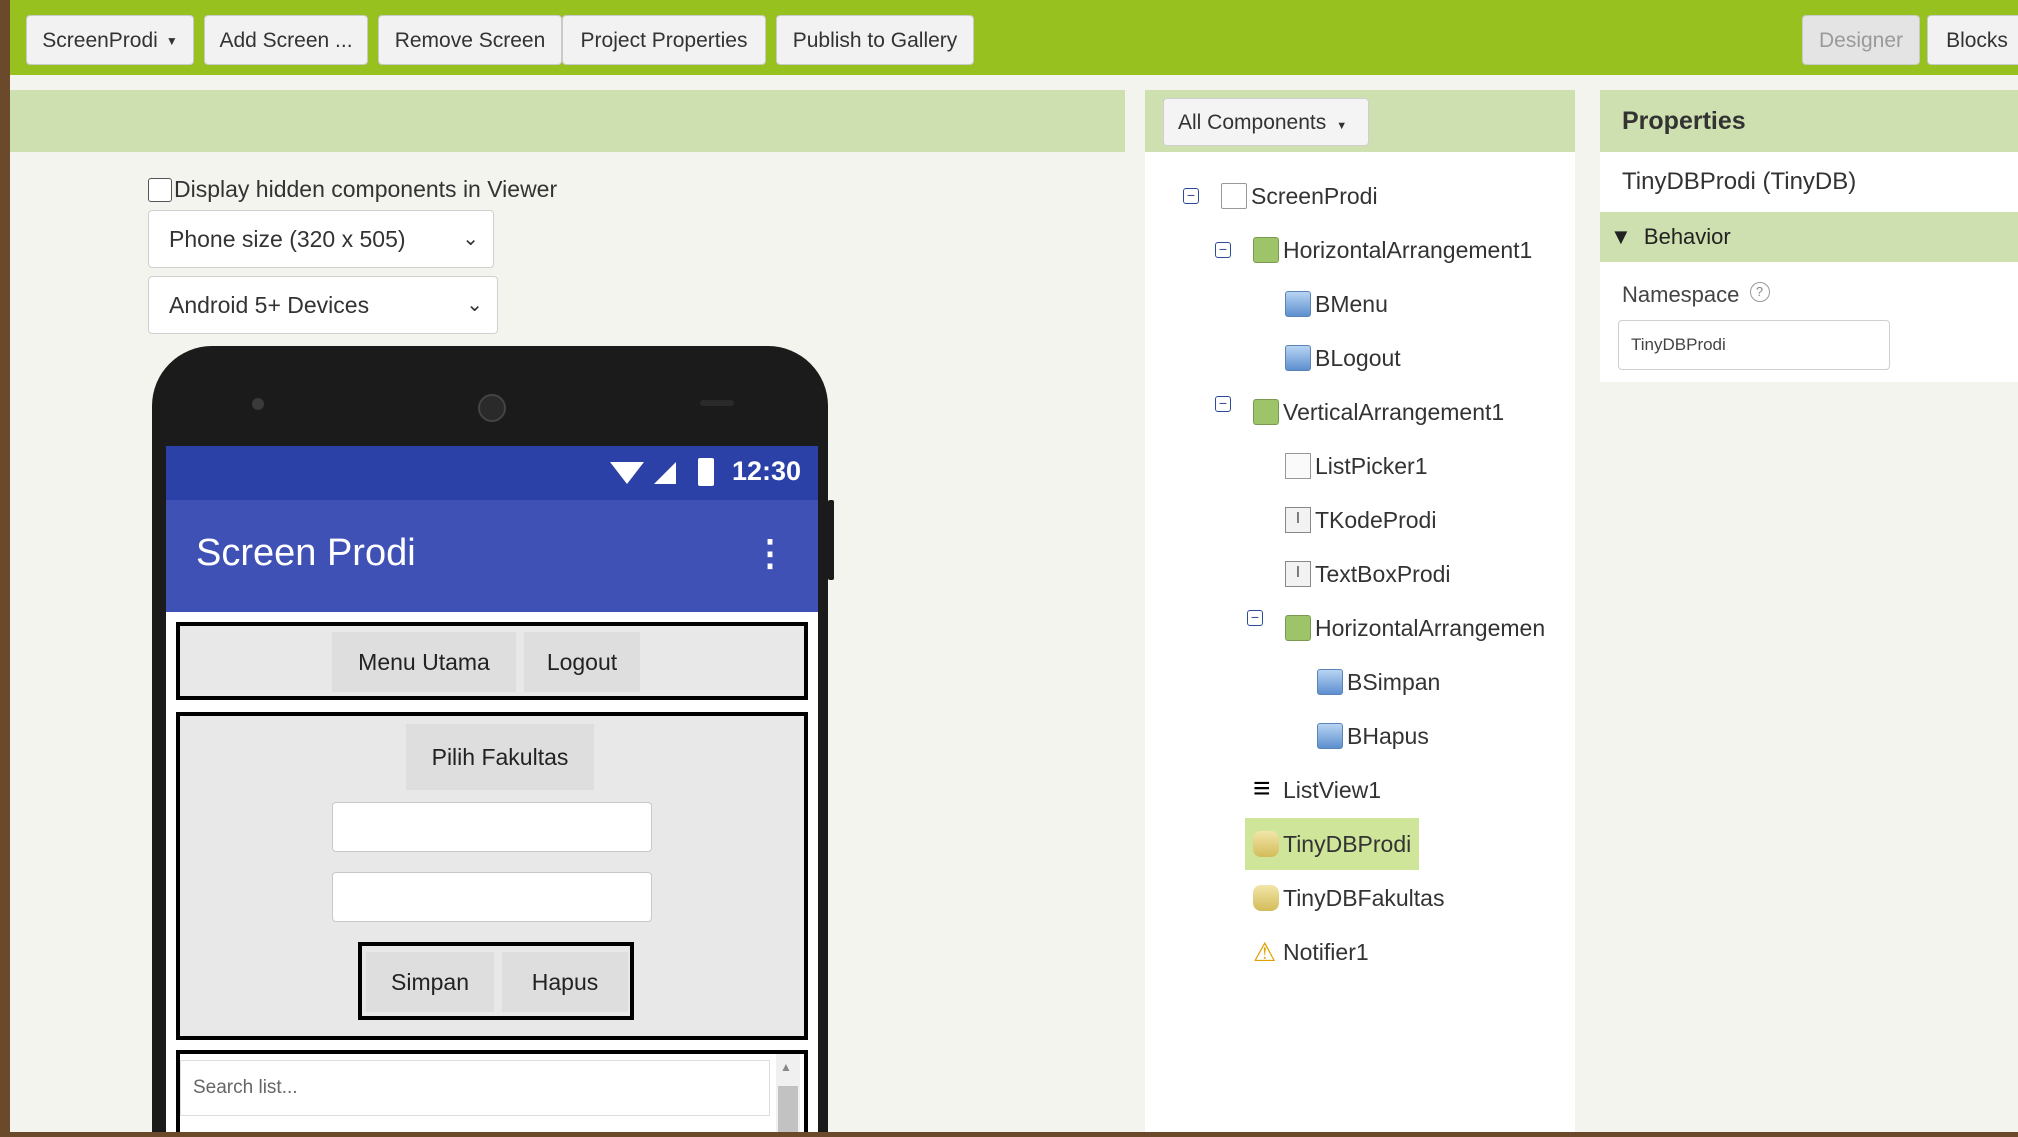 Image resolution: width=2018 pixels, height=1137 pixels. Describe the element at coordinates (470, 40) in the screenshot. I see `remove-screen-button: Remove Screen` at that location.